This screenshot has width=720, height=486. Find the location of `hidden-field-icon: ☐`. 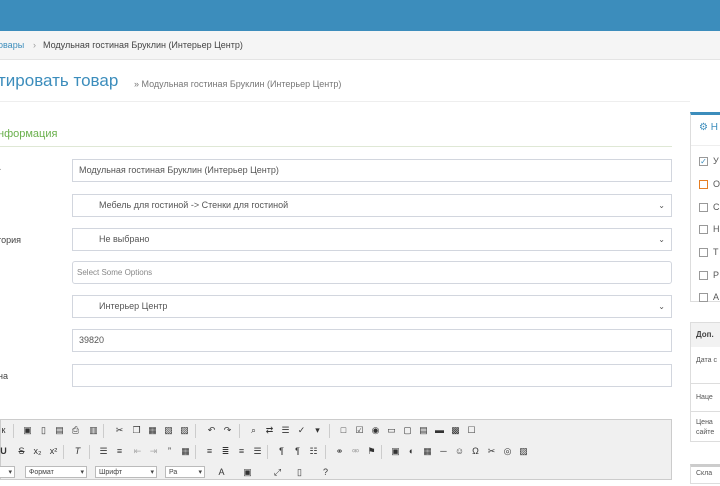

hidden-field-icon: ☐ is located at coordinates (471, 430).